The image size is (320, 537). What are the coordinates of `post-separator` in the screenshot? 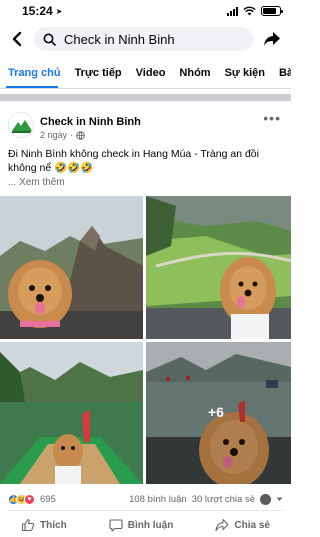 It's located at (145, 97).